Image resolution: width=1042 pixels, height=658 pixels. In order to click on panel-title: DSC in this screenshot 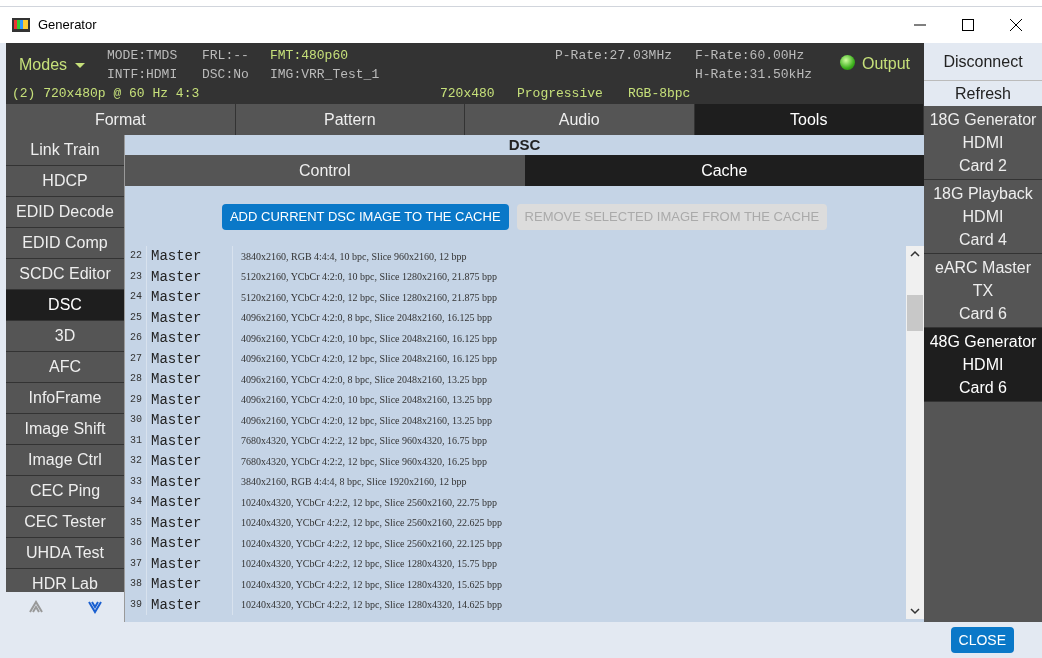, I will do `click(524, 145)`.